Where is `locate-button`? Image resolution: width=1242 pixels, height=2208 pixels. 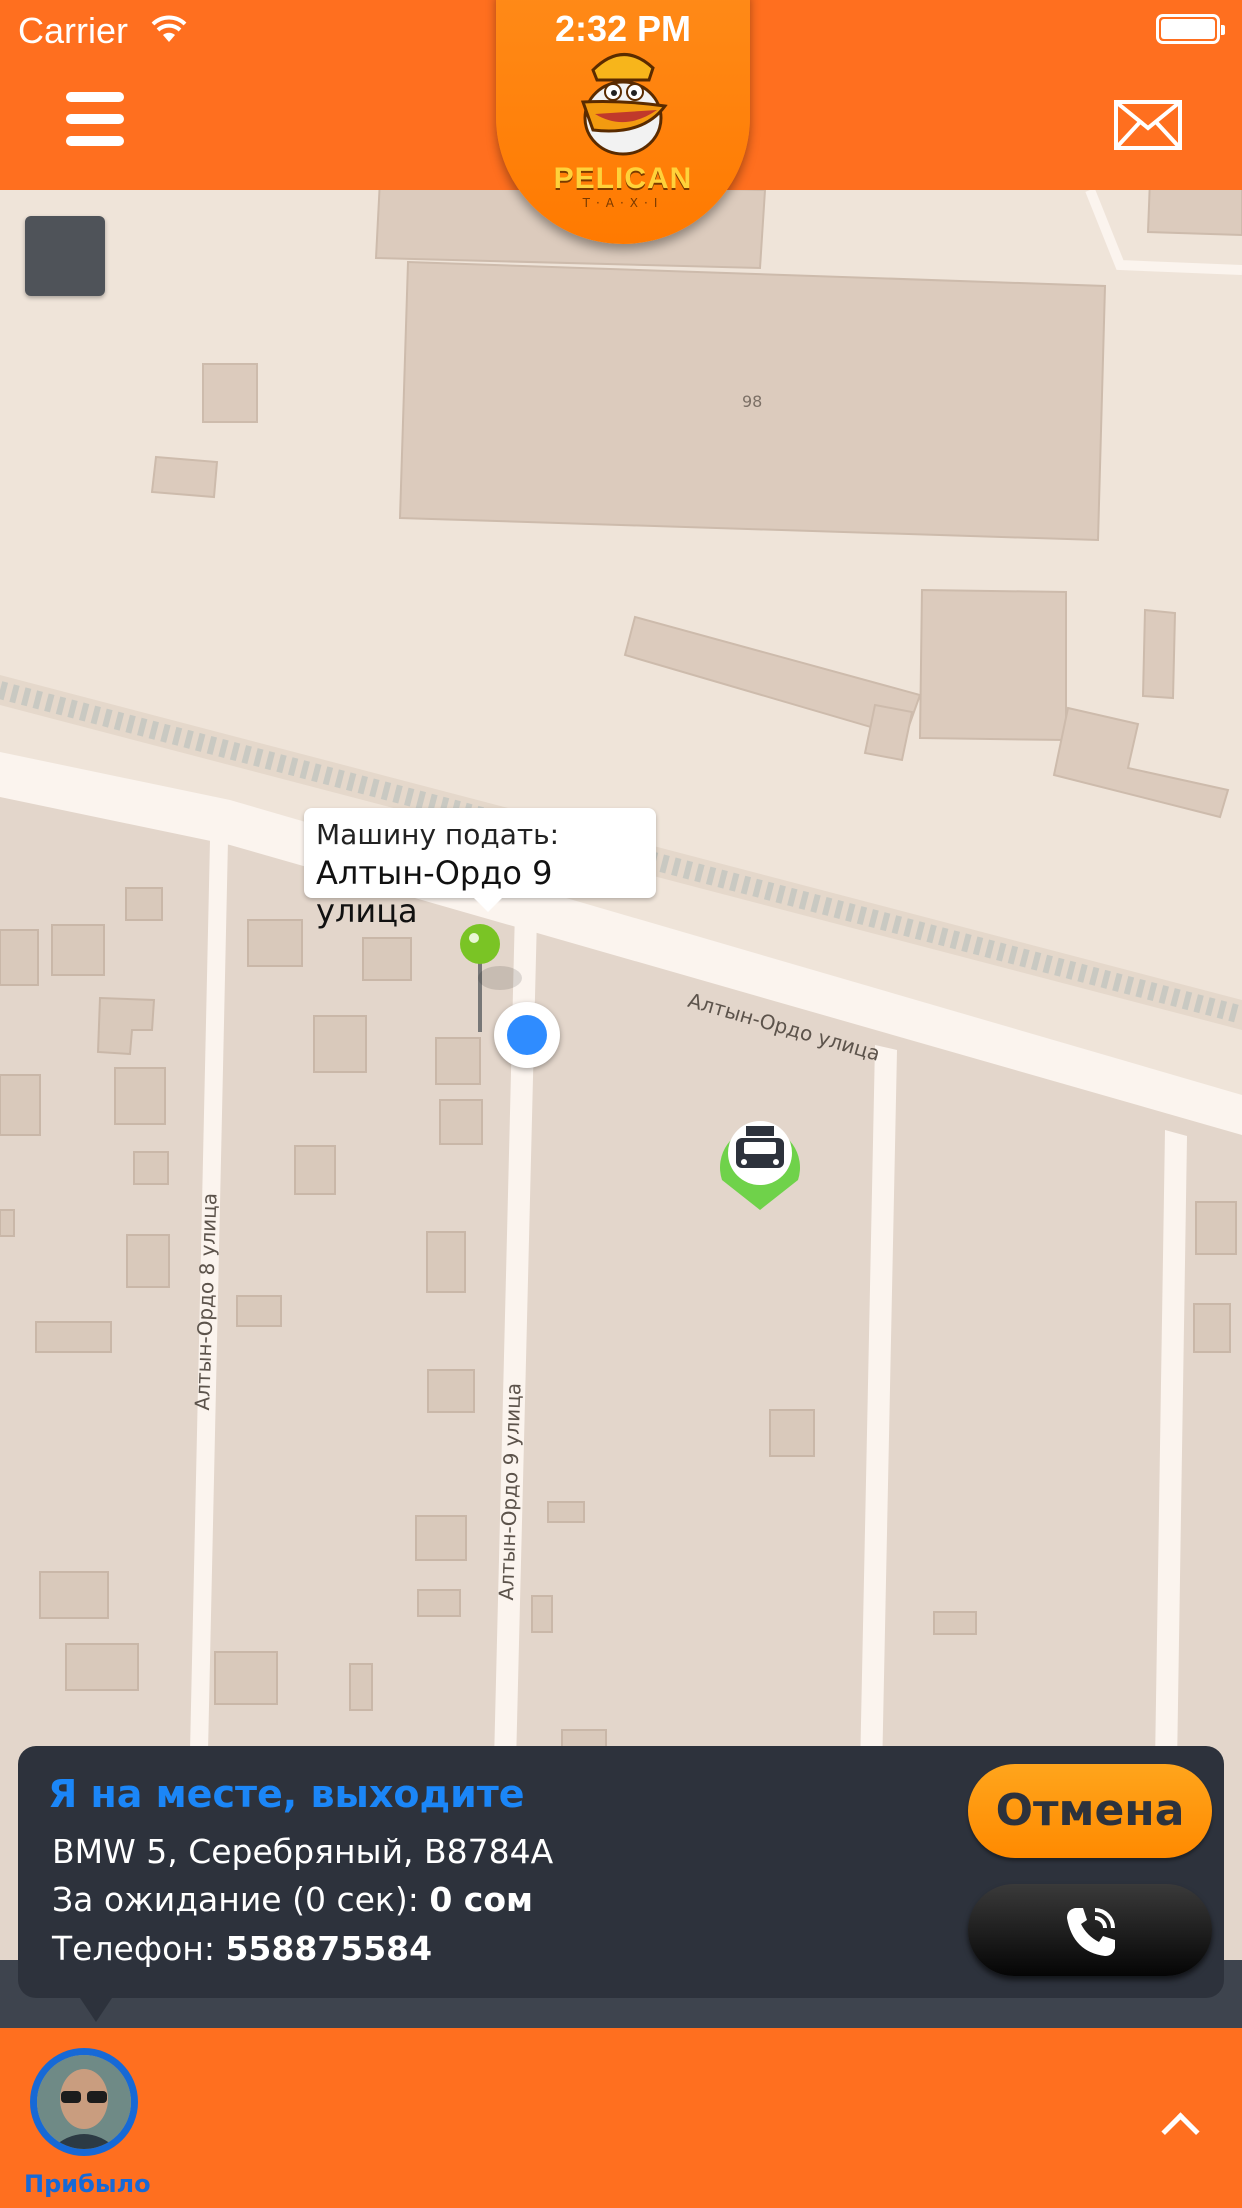 locate-button is located at coordinates (65, 256).